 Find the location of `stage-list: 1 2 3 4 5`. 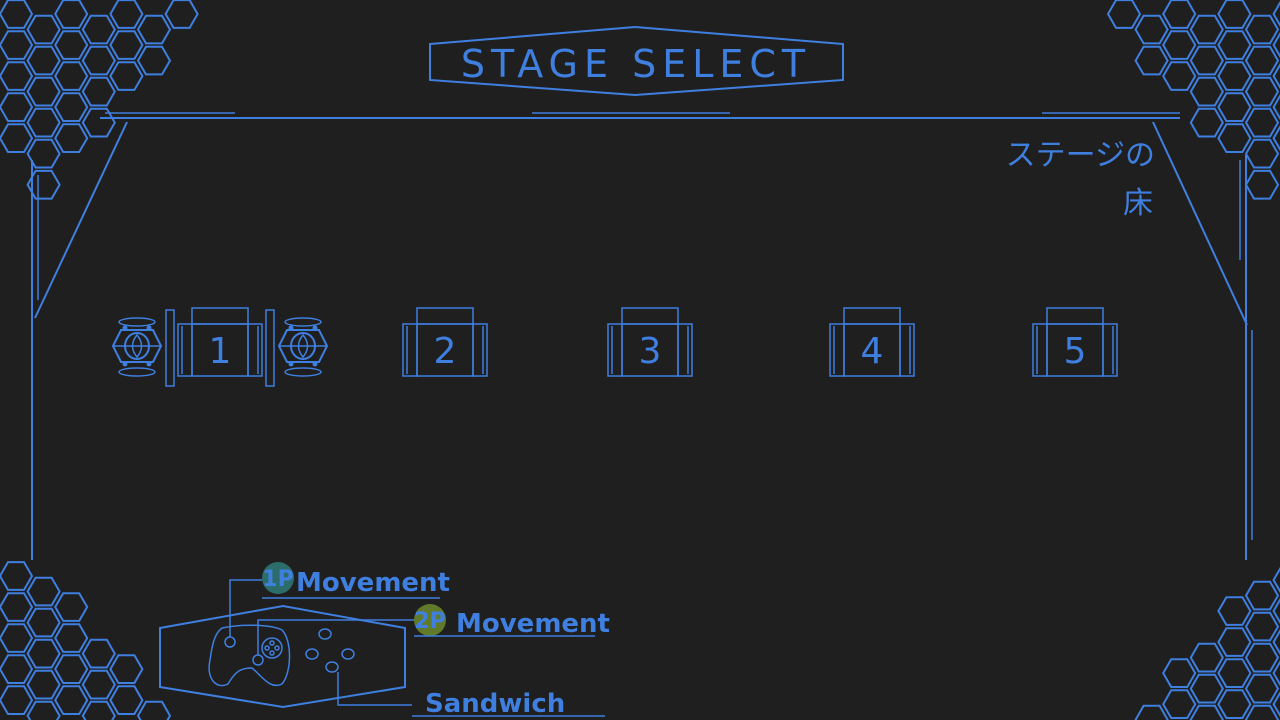

stage-list: 1 2 3 4 5 is located at coordinates (614, 347).